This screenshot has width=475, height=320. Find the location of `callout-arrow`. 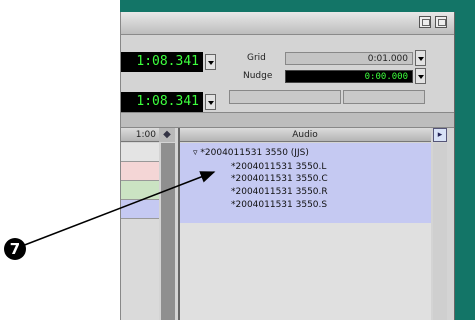

callout-arrow is located at coordinates (118, 209).